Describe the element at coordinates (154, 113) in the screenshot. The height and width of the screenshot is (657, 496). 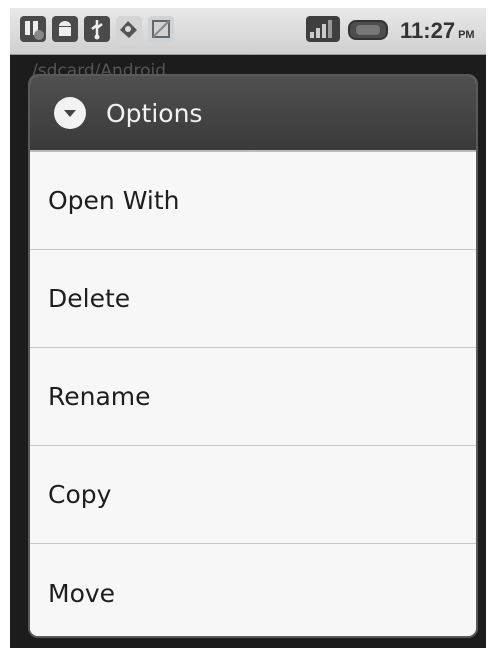
I see `dialog-title: Options` at that location.